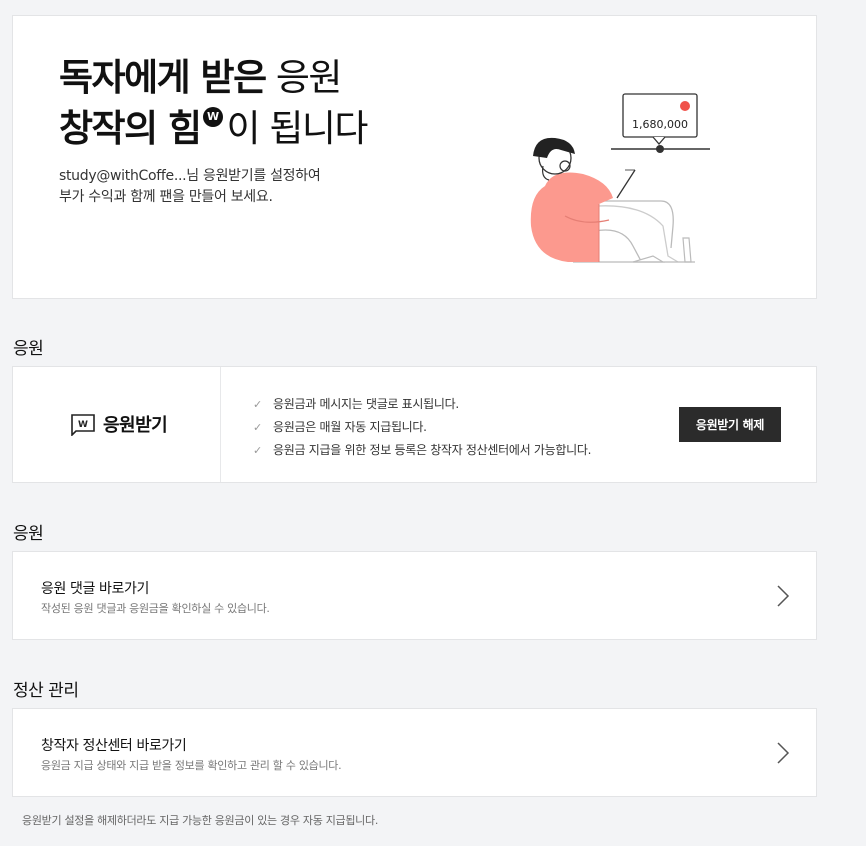  Describe the element at coordinates (135, 425) in the screenshot. I see `support-brand-label: 응원받기` at that location.